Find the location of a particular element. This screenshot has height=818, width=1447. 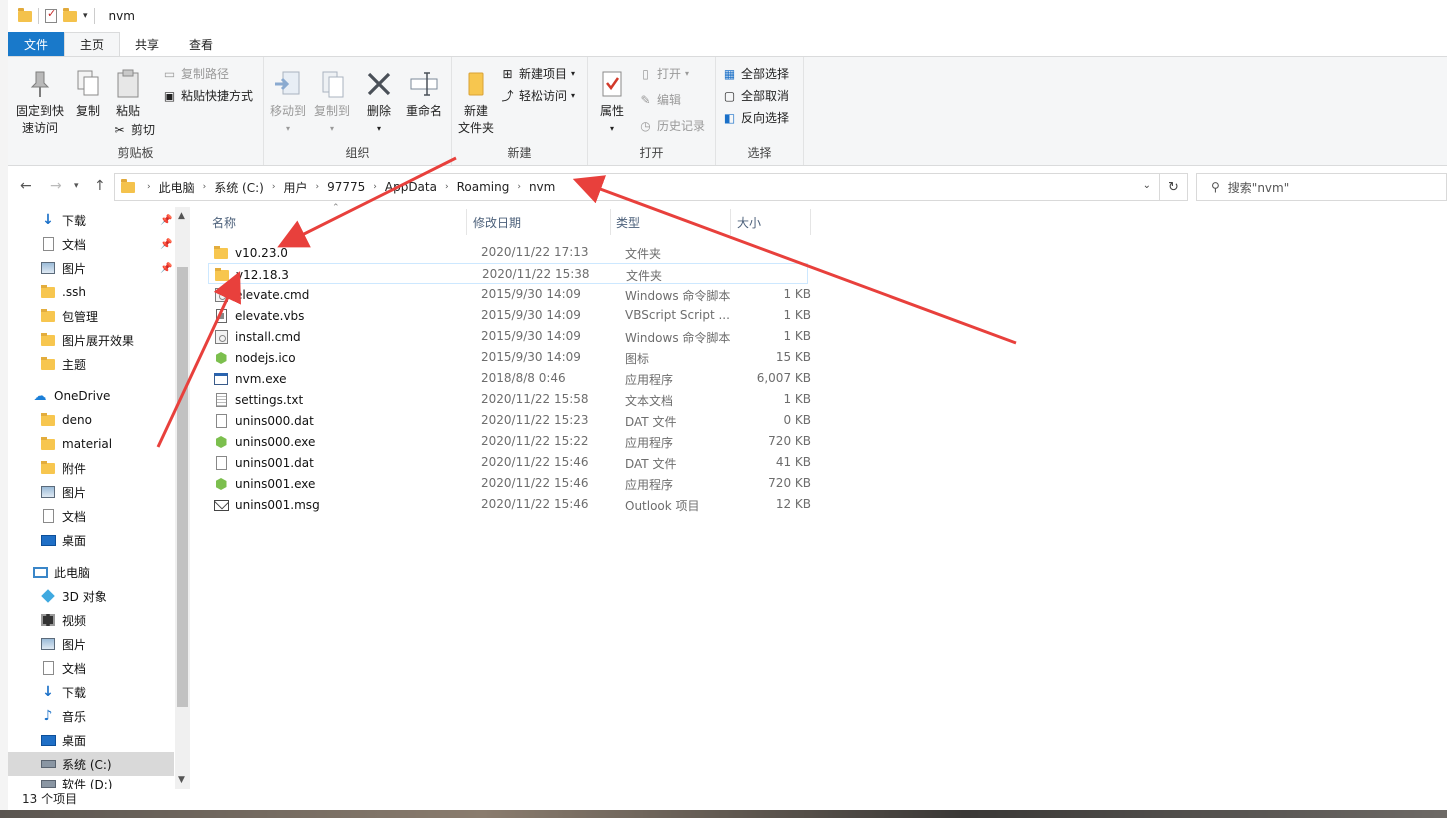

tab-home: 主页 is located at coordinates (92, 44).